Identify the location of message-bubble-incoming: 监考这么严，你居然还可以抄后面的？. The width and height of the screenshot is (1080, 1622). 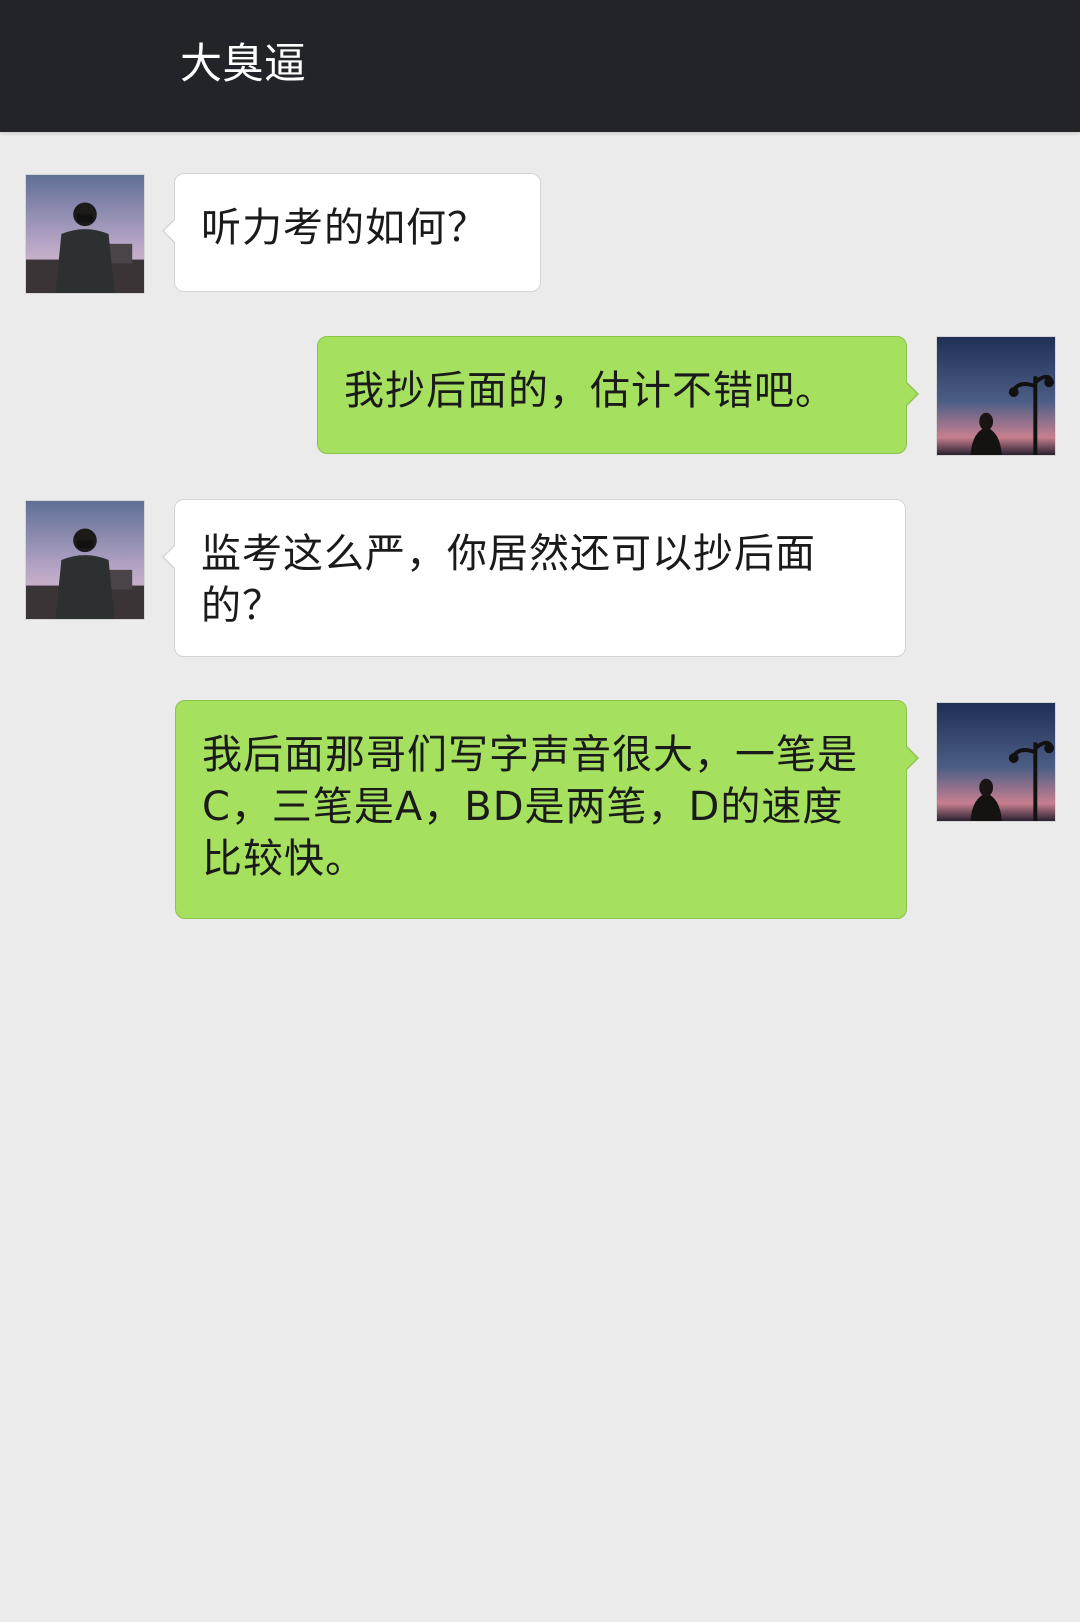
(534, 578).